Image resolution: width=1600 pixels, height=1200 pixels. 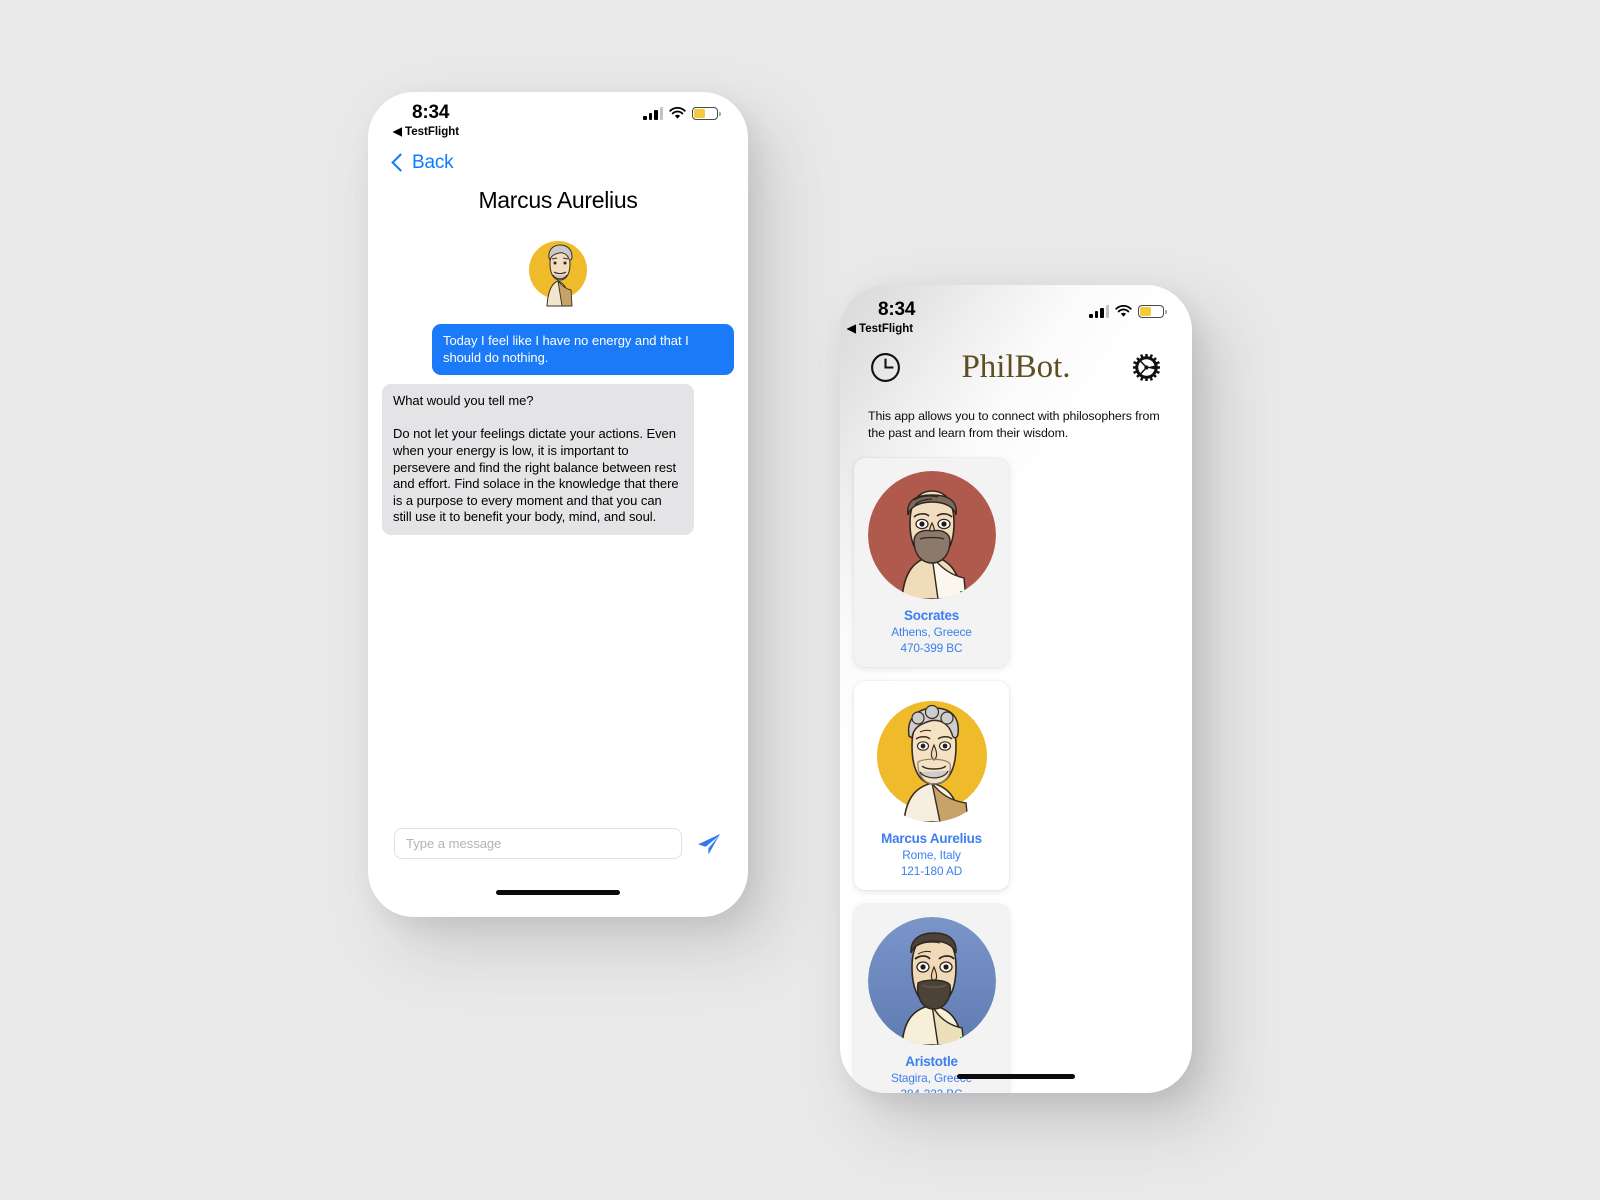 I want to click on app-header: PhilBot., so click(x=1016, y=362).